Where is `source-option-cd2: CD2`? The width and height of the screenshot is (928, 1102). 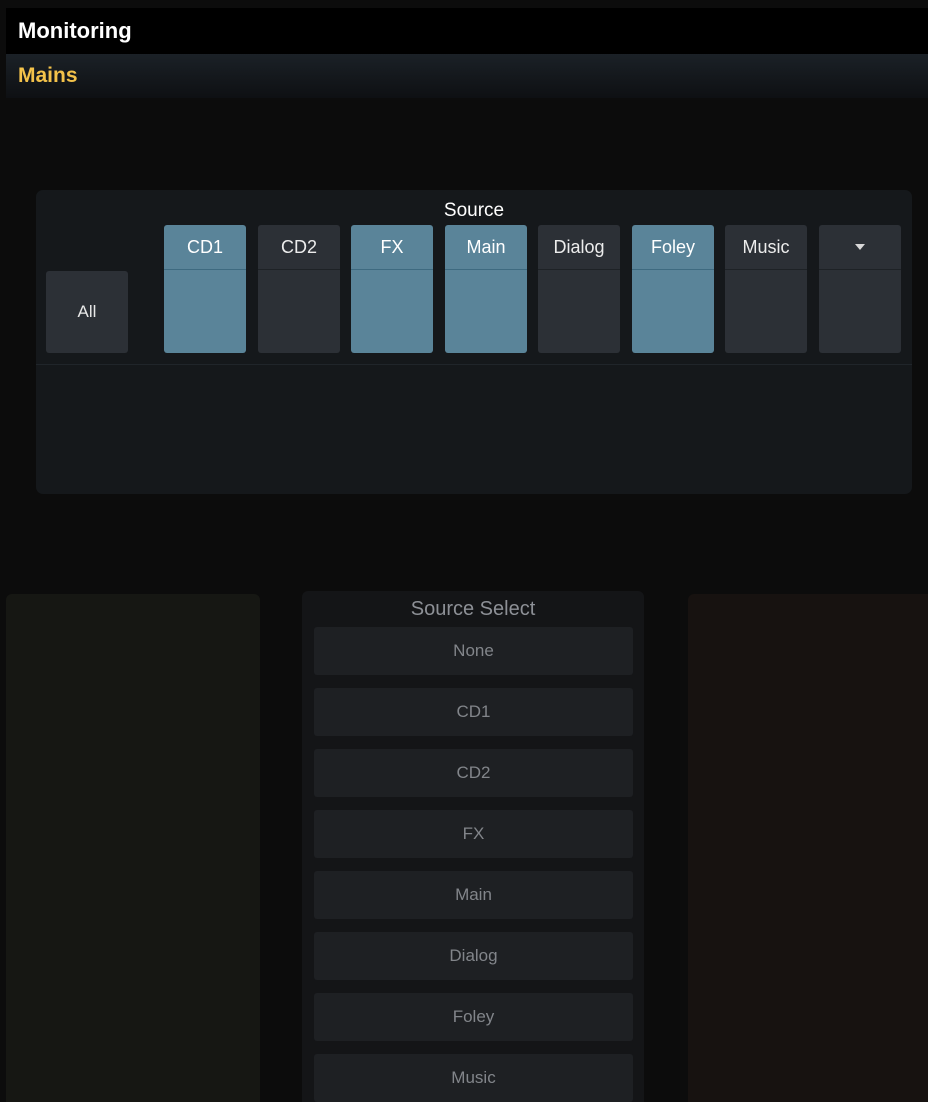
source-option-cd2: CD2 is located at coordinates (473, 773).